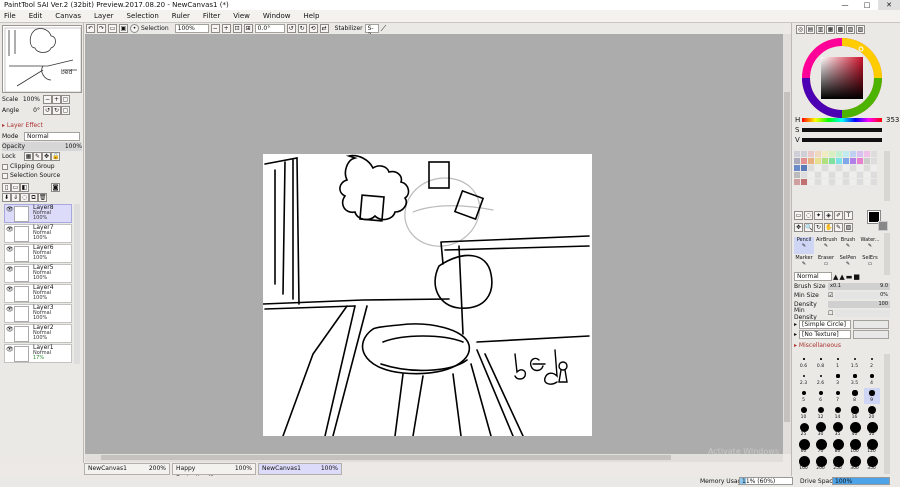 The image size is (900, 487). Describe the element at coordinates (6, 197) in the screenshot. I see `transfer-down-icon: ⬇` at that location.